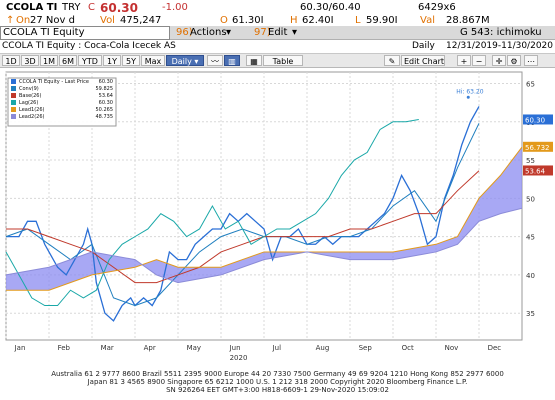  I want to click on actions-menu: Actions, so click(208, 32).